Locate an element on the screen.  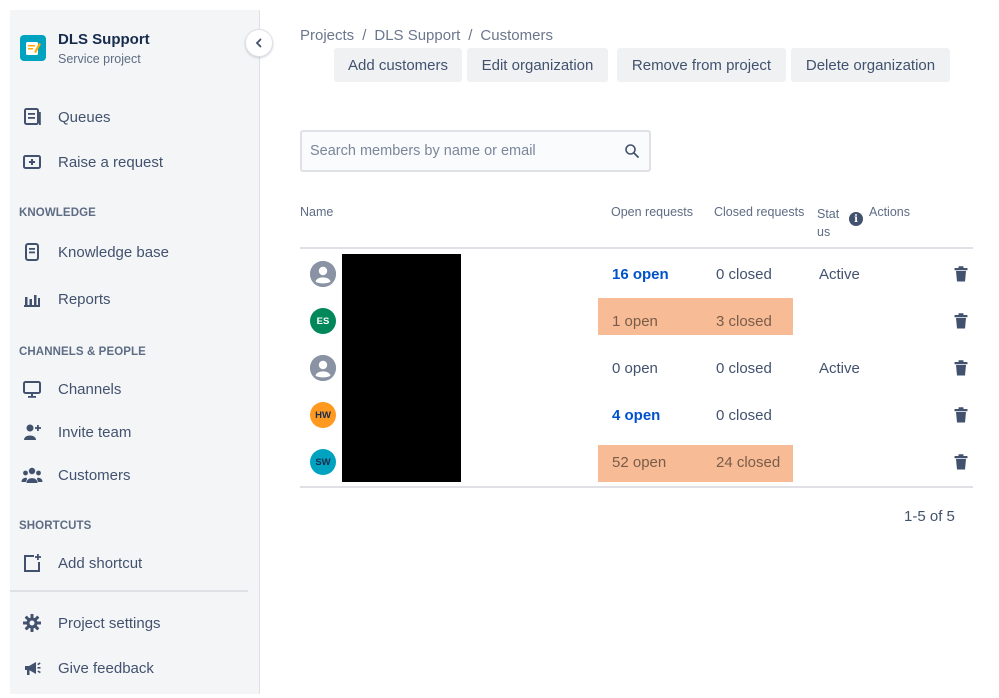
open-requests-link: 4 open is located at coordinates (636, 415).